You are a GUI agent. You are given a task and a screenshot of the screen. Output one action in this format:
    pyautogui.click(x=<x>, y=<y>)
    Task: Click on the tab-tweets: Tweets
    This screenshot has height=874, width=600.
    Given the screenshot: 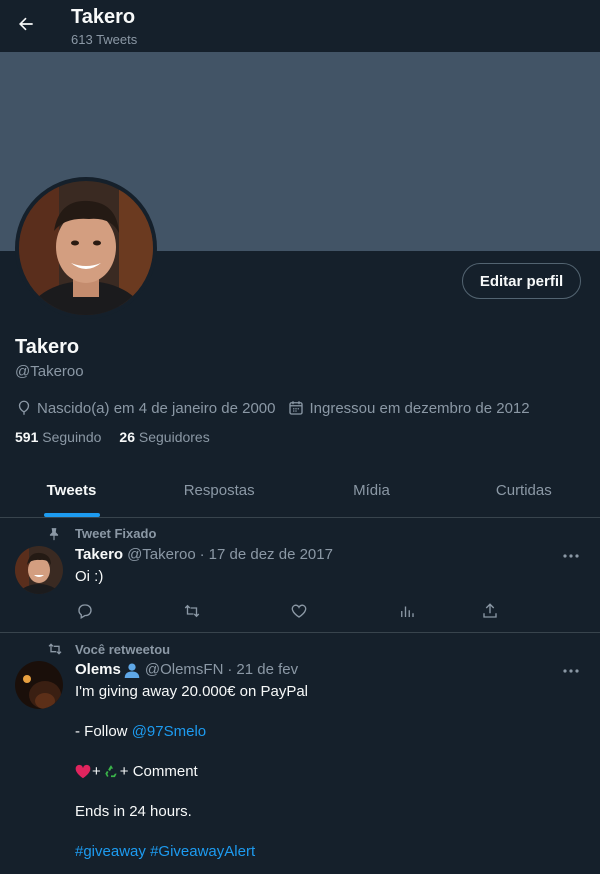 What is the action you would take?
    pyautogui.click(x=71, y=490)
    